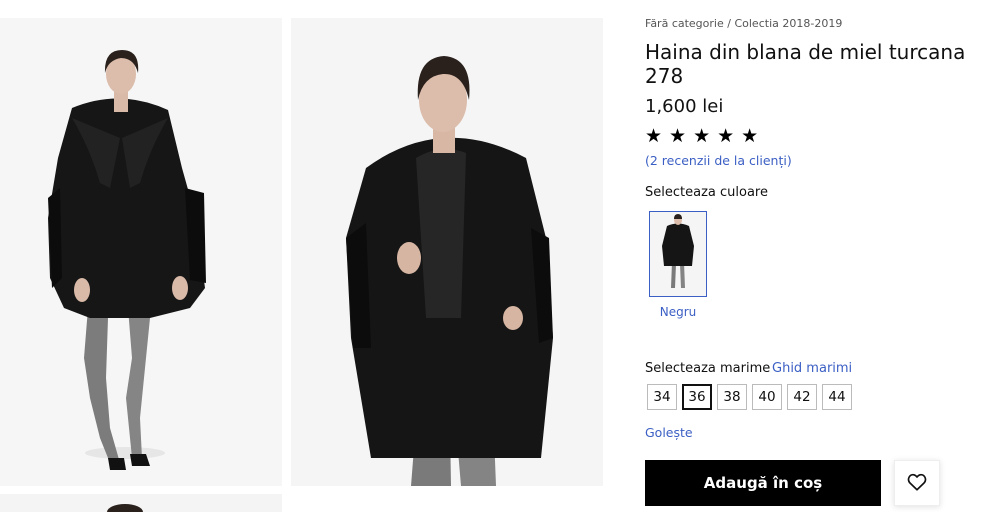  Describe the element at coordinates (718, 160) in the screenshot. I see `reviews-link: (2 recenzii de la clienți)` at that location.